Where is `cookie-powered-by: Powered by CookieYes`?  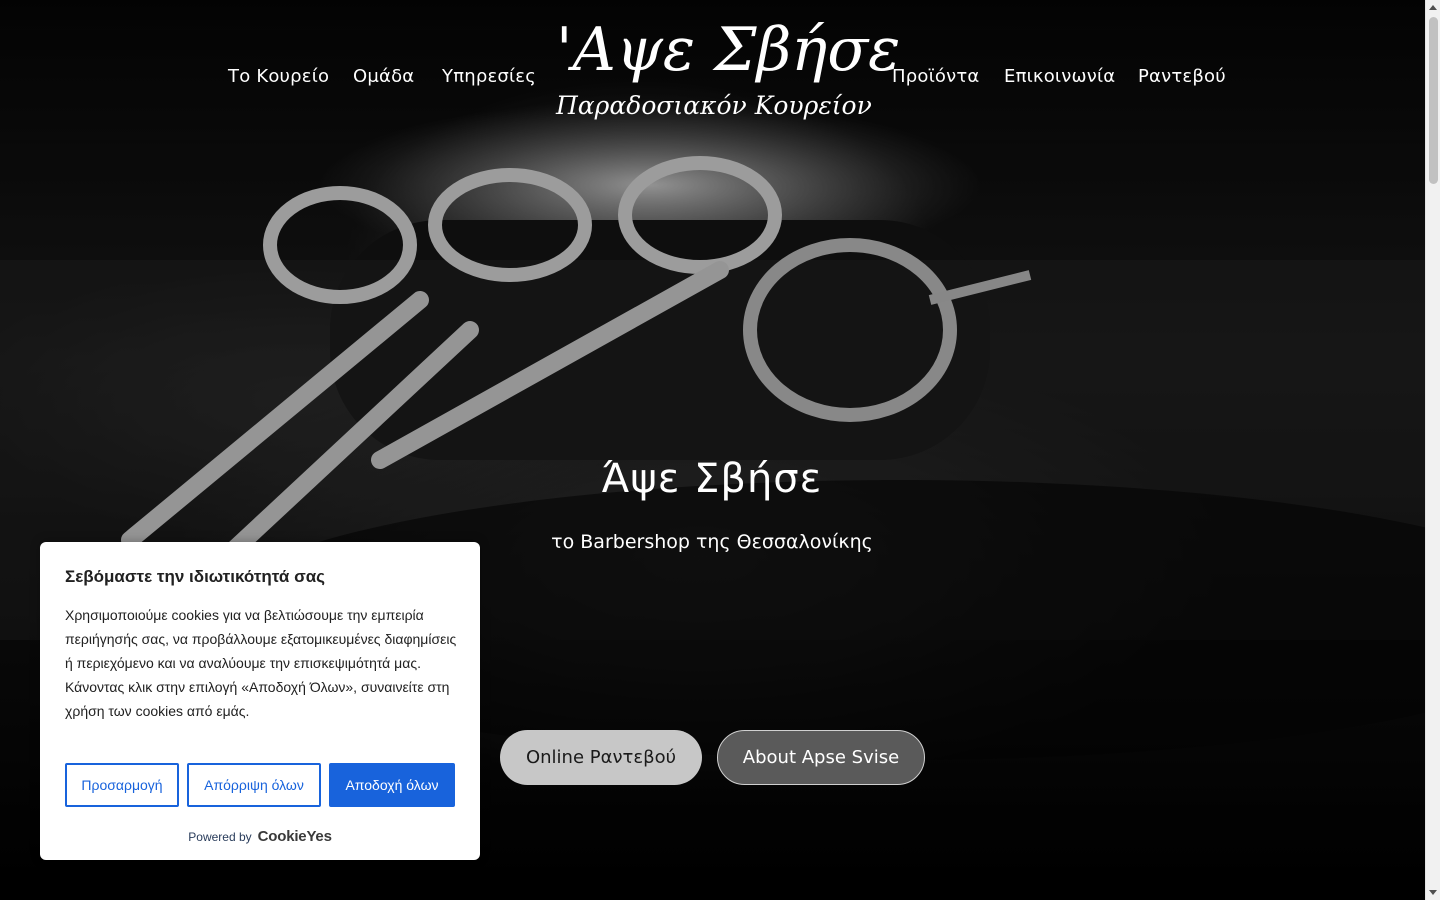
cookie-powered-by: Powered by CookieYes is located at coordinates (260, 836).